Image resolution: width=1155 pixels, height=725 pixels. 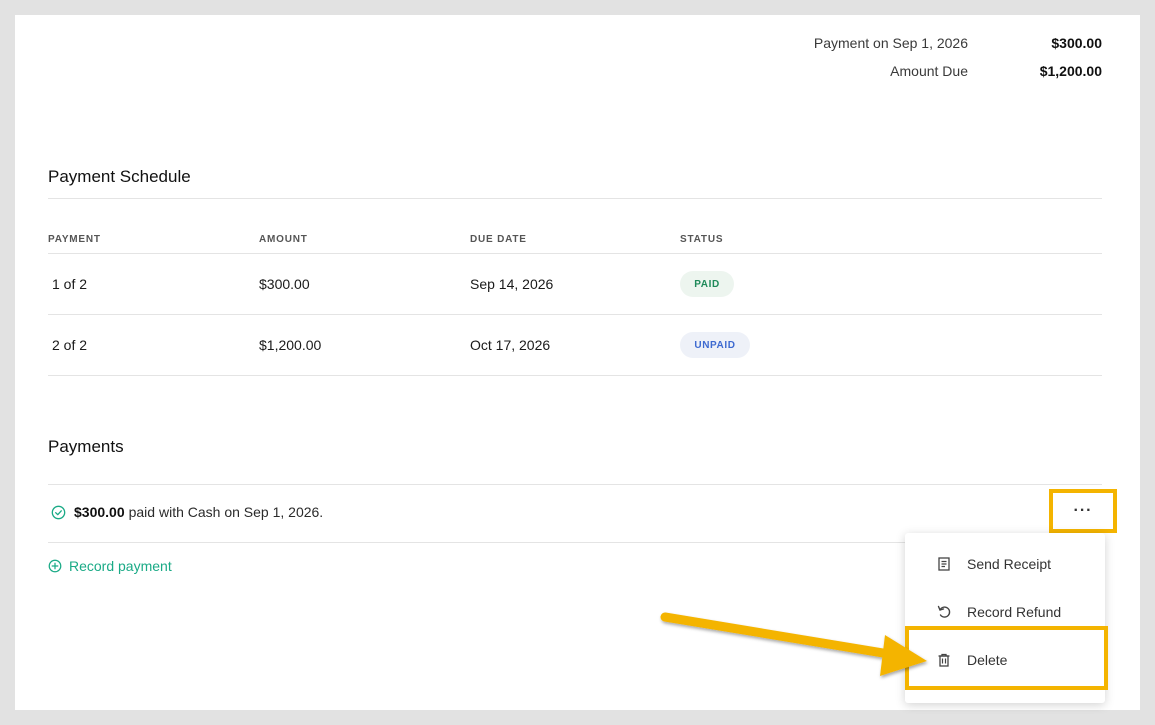 I want to click on more-dots-icon: ···, so click(x=1083, y=510).